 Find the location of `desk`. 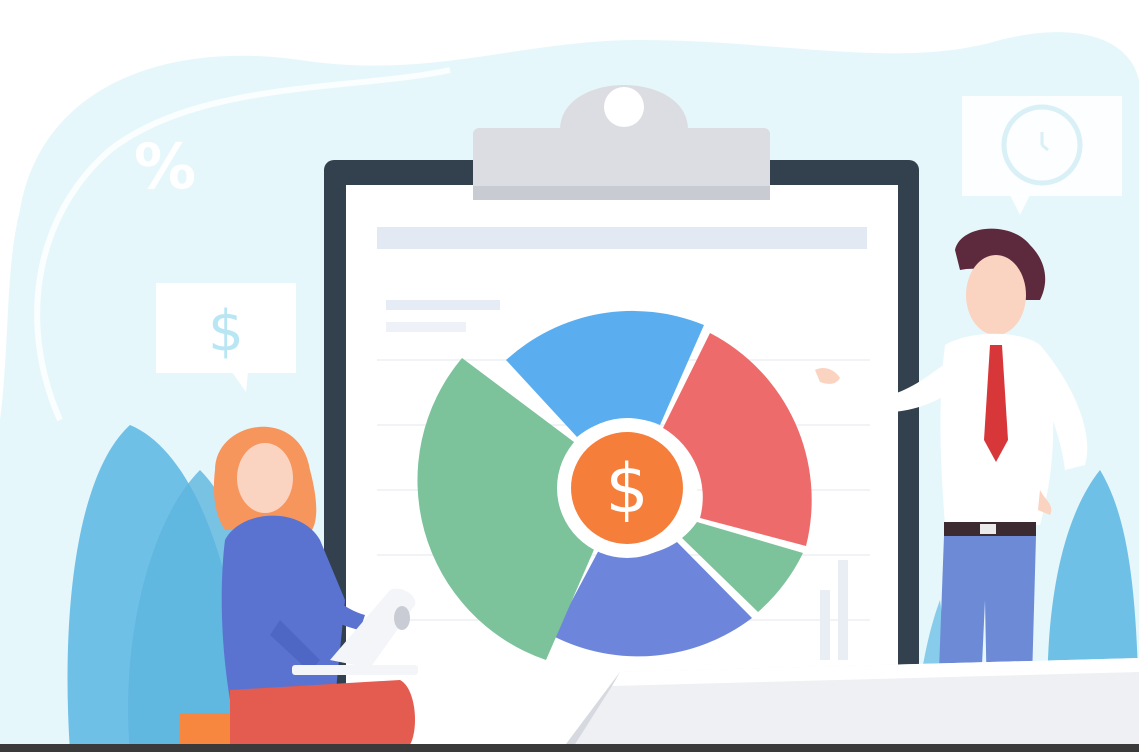

desk is located at coordinates (849, 705).